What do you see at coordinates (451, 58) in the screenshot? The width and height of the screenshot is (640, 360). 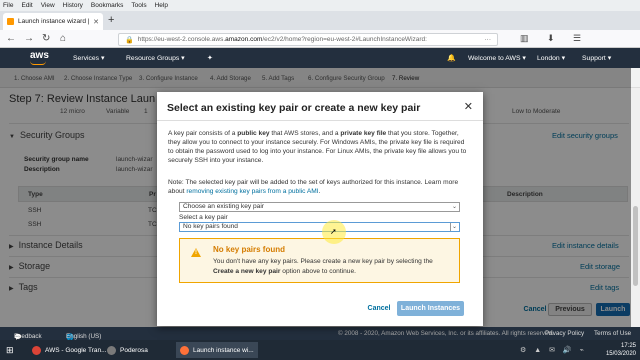 I see `bell-icon: 🔔` at bounding box center [451, 58].